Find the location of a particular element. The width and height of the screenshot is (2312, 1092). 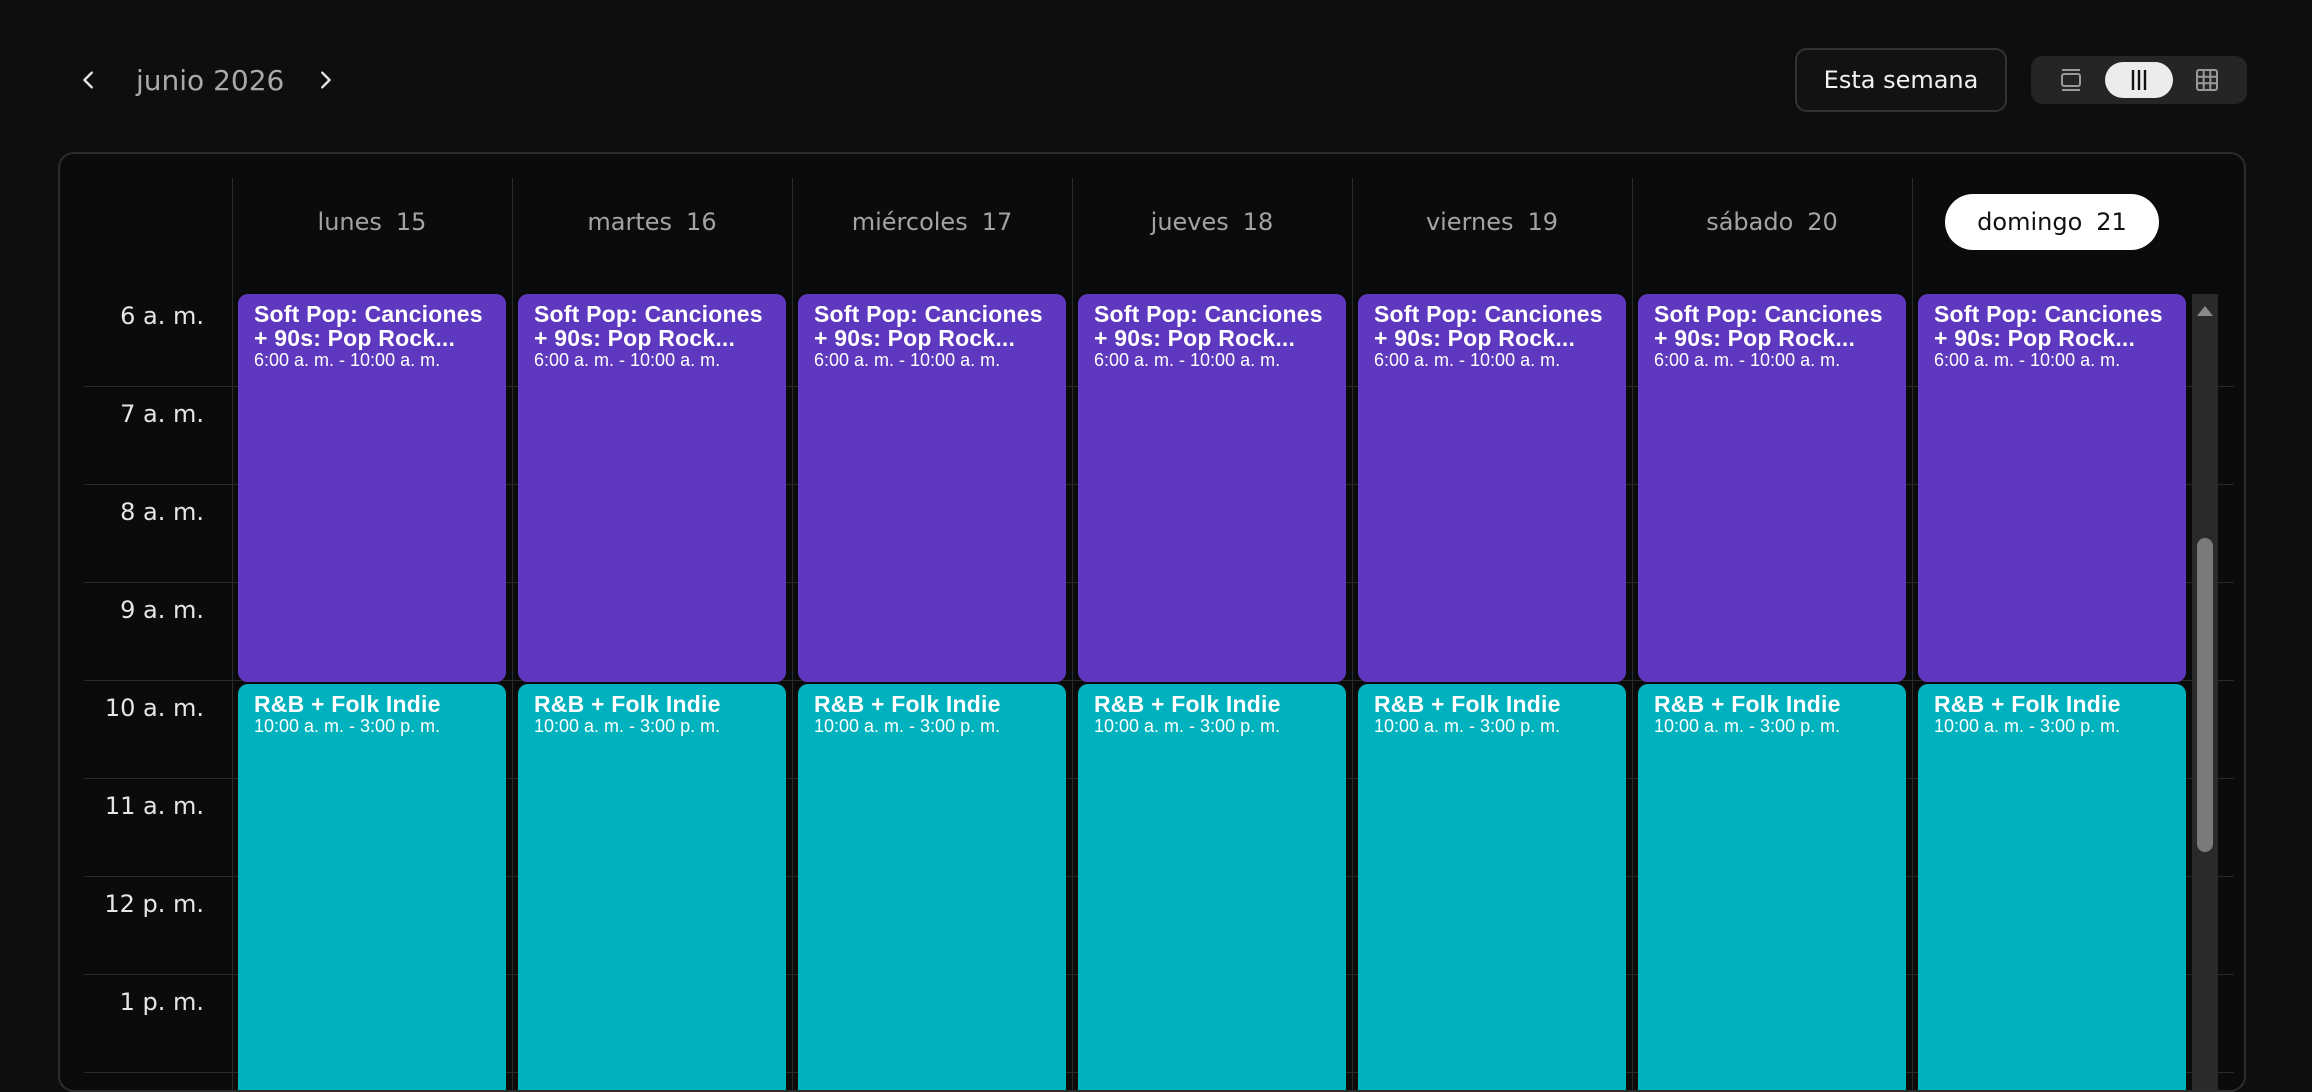

chevron-right-icon is located at coordinates (326, 80).